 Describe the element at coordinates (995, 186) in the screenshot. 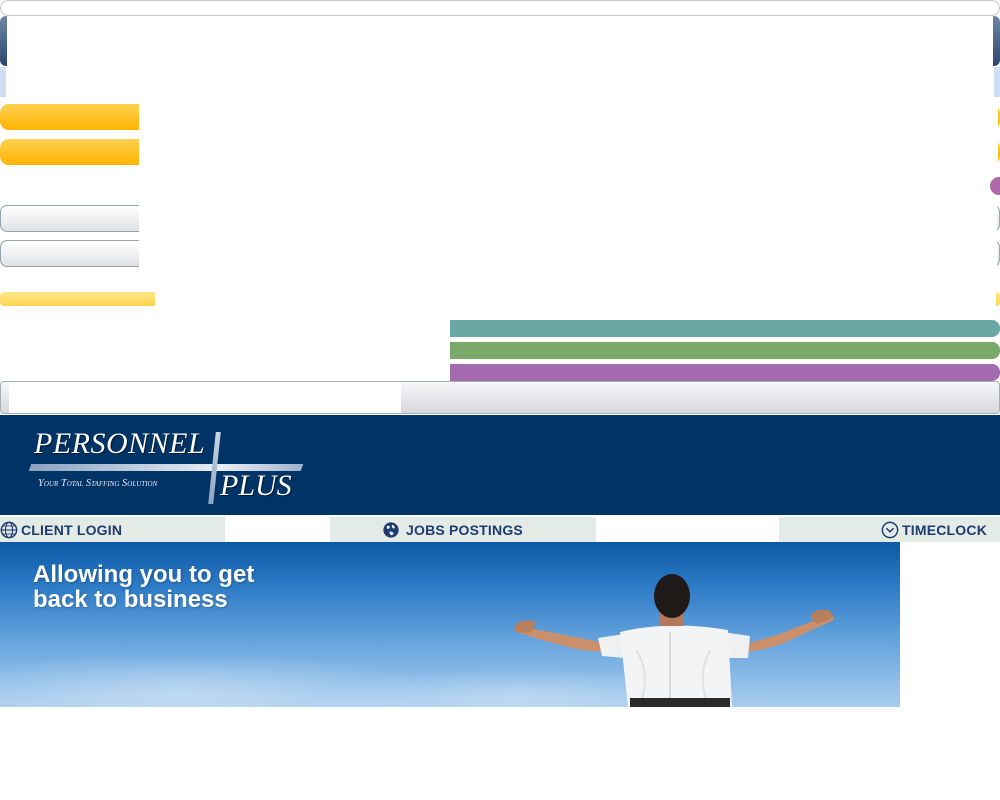

I see `decor-bar-purple` at that location.